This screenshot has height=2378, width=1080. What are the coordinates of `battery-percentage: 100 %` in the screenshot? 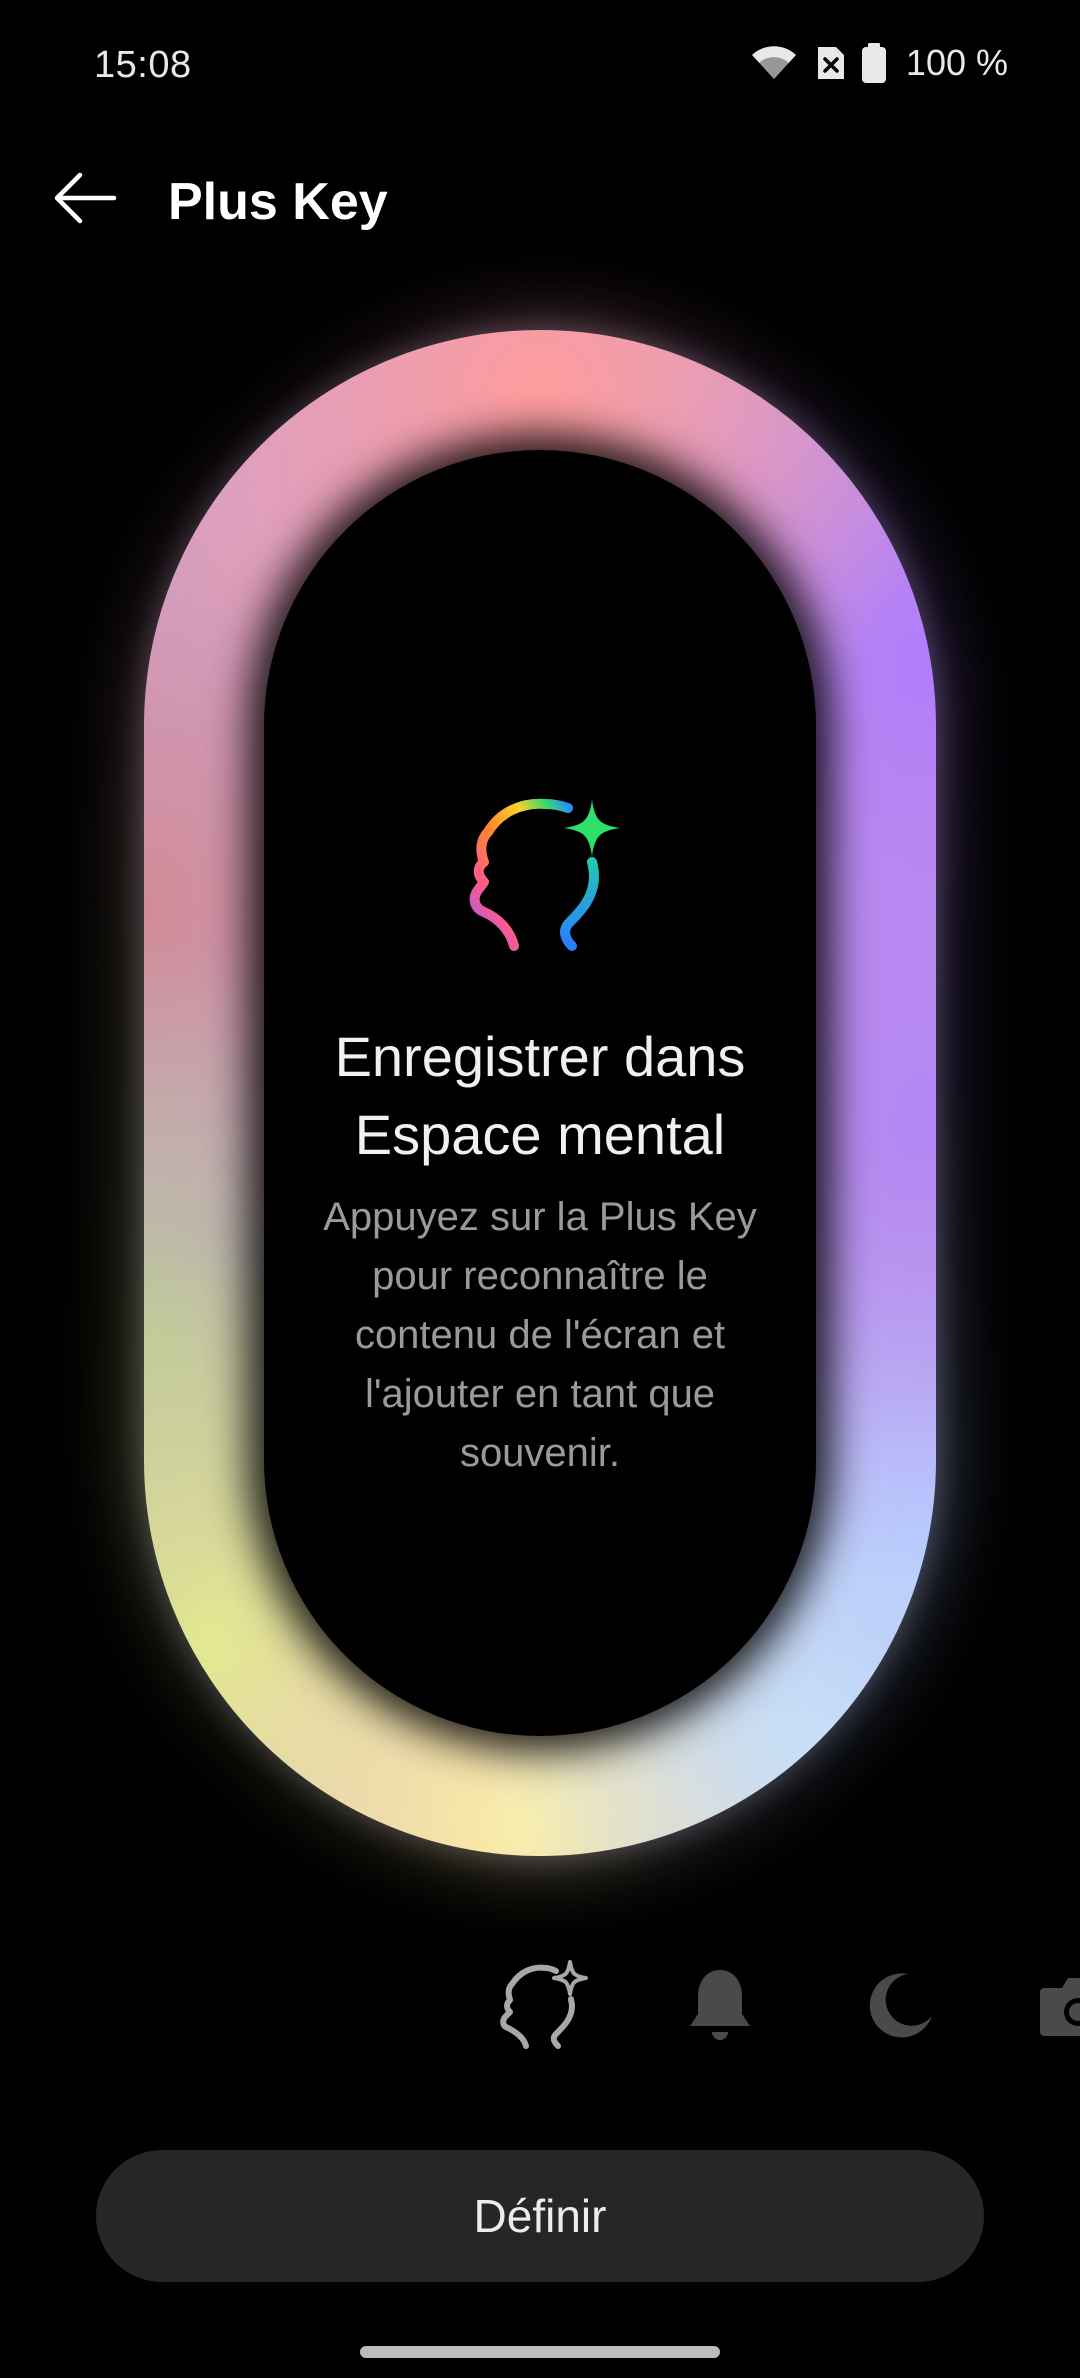 It's located at (956, 62).